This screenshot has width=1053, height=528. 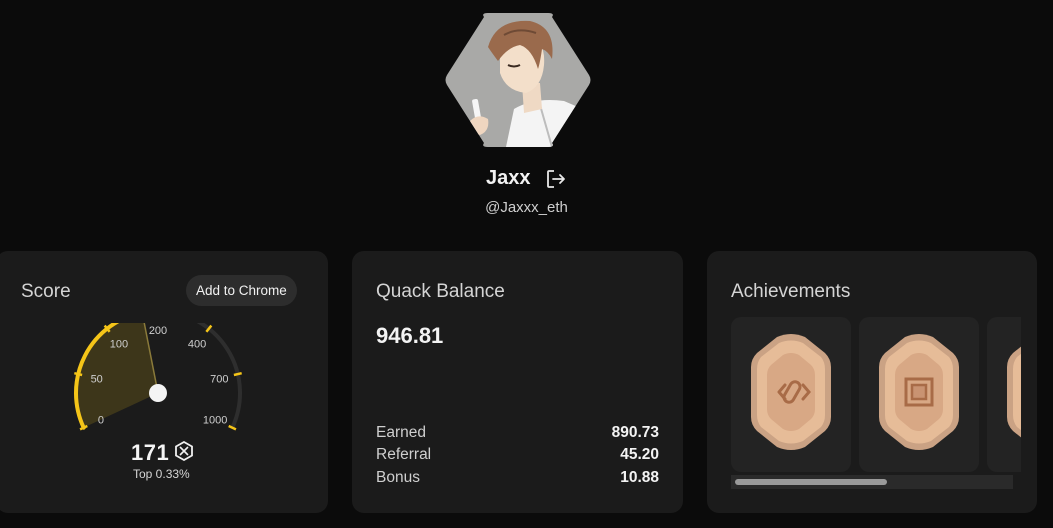 What do you see at coordinates (517, 457) in the screenshot?
I see `balance-row-referral: Referral 45.20` at bounding box center [517, 457].